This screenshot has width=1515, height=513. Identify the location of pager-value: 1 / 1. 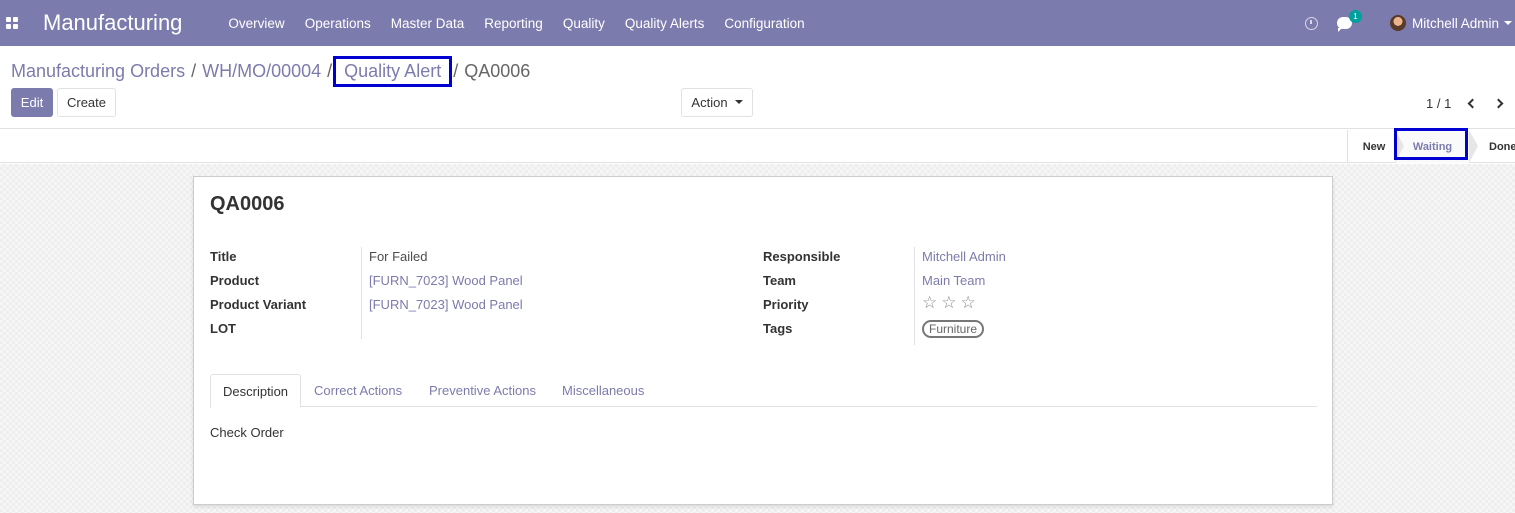
(1438, 103).